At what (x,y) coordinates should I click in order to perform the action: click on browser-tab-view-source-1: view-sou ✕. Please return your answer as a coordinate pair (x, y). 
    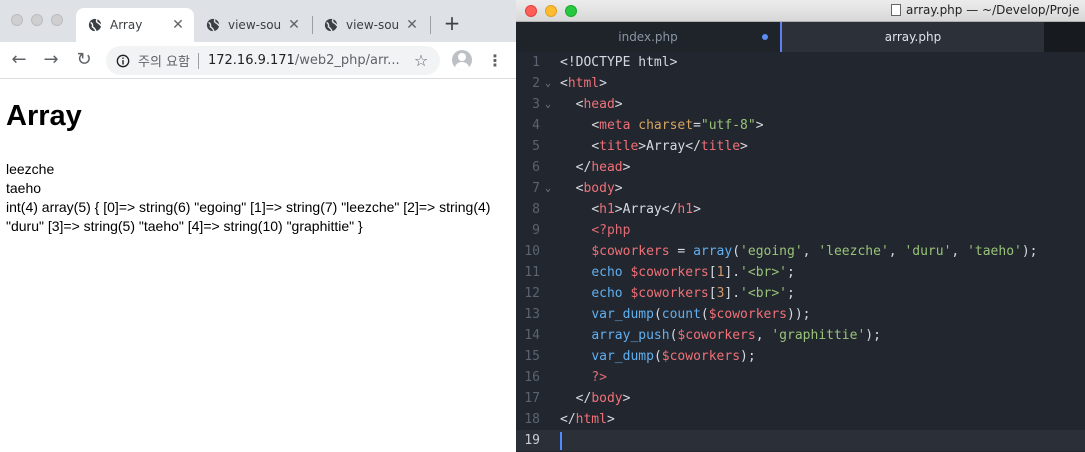
    Looking at the image, I should click on (252, 25).